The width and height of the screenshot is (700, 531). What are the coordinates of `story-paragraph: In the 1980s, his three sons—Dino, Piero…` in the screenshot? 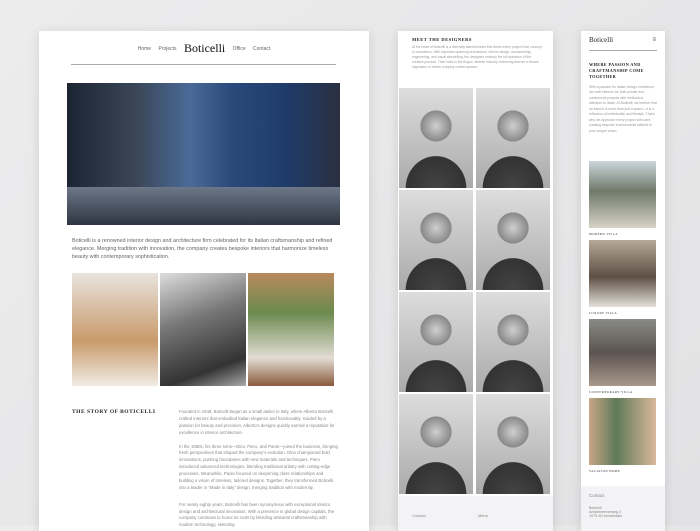 It's located at (258, 466).